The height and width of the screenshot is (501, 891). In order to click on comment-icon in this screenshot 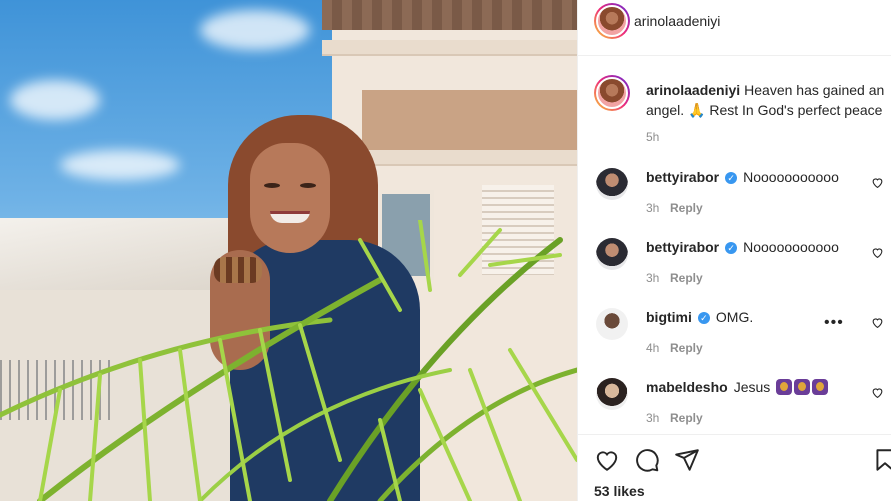, I will do `click(647, 460)`.